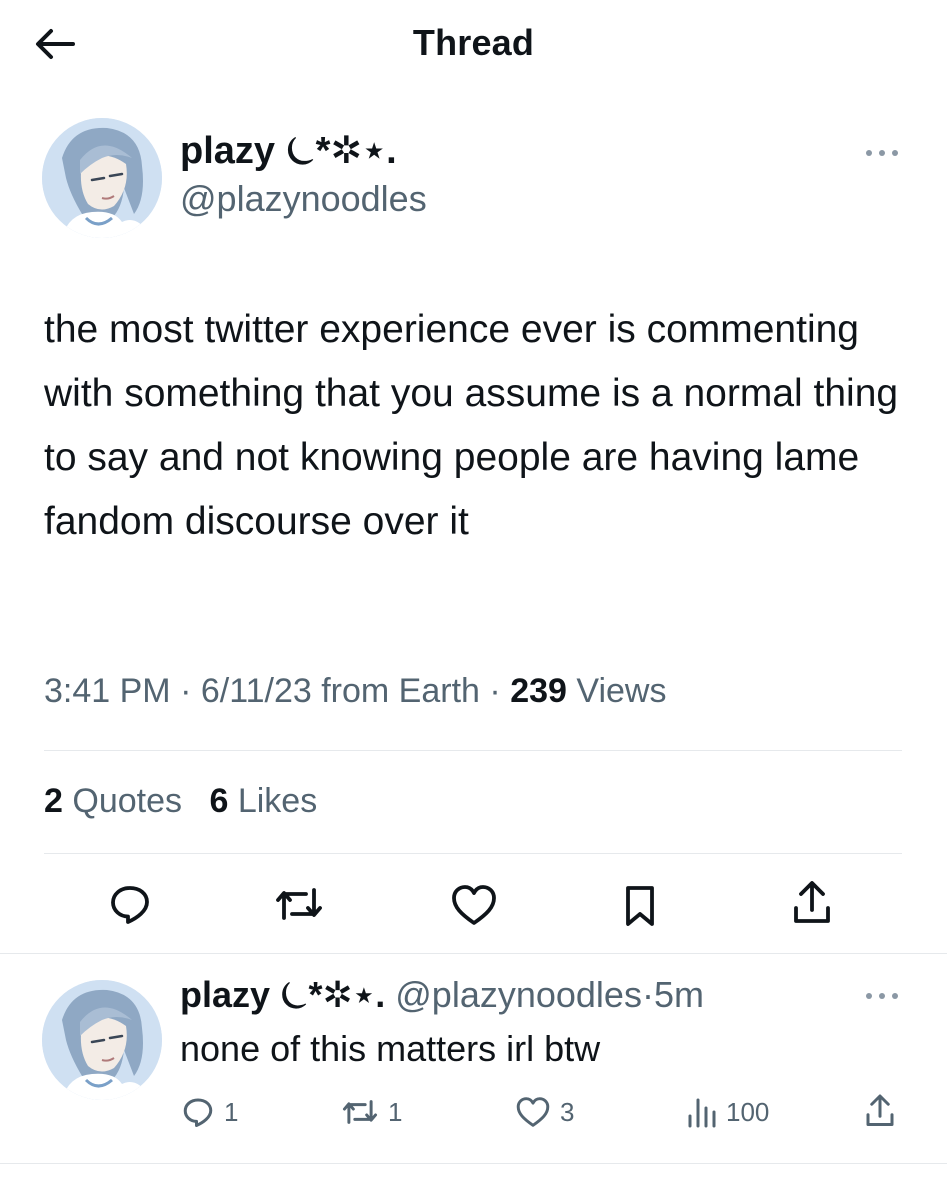 This screenshot has height=1182, width=947. I want to click on reply-display-name: plazy ⏾*✲⋆., so click(282, 994).